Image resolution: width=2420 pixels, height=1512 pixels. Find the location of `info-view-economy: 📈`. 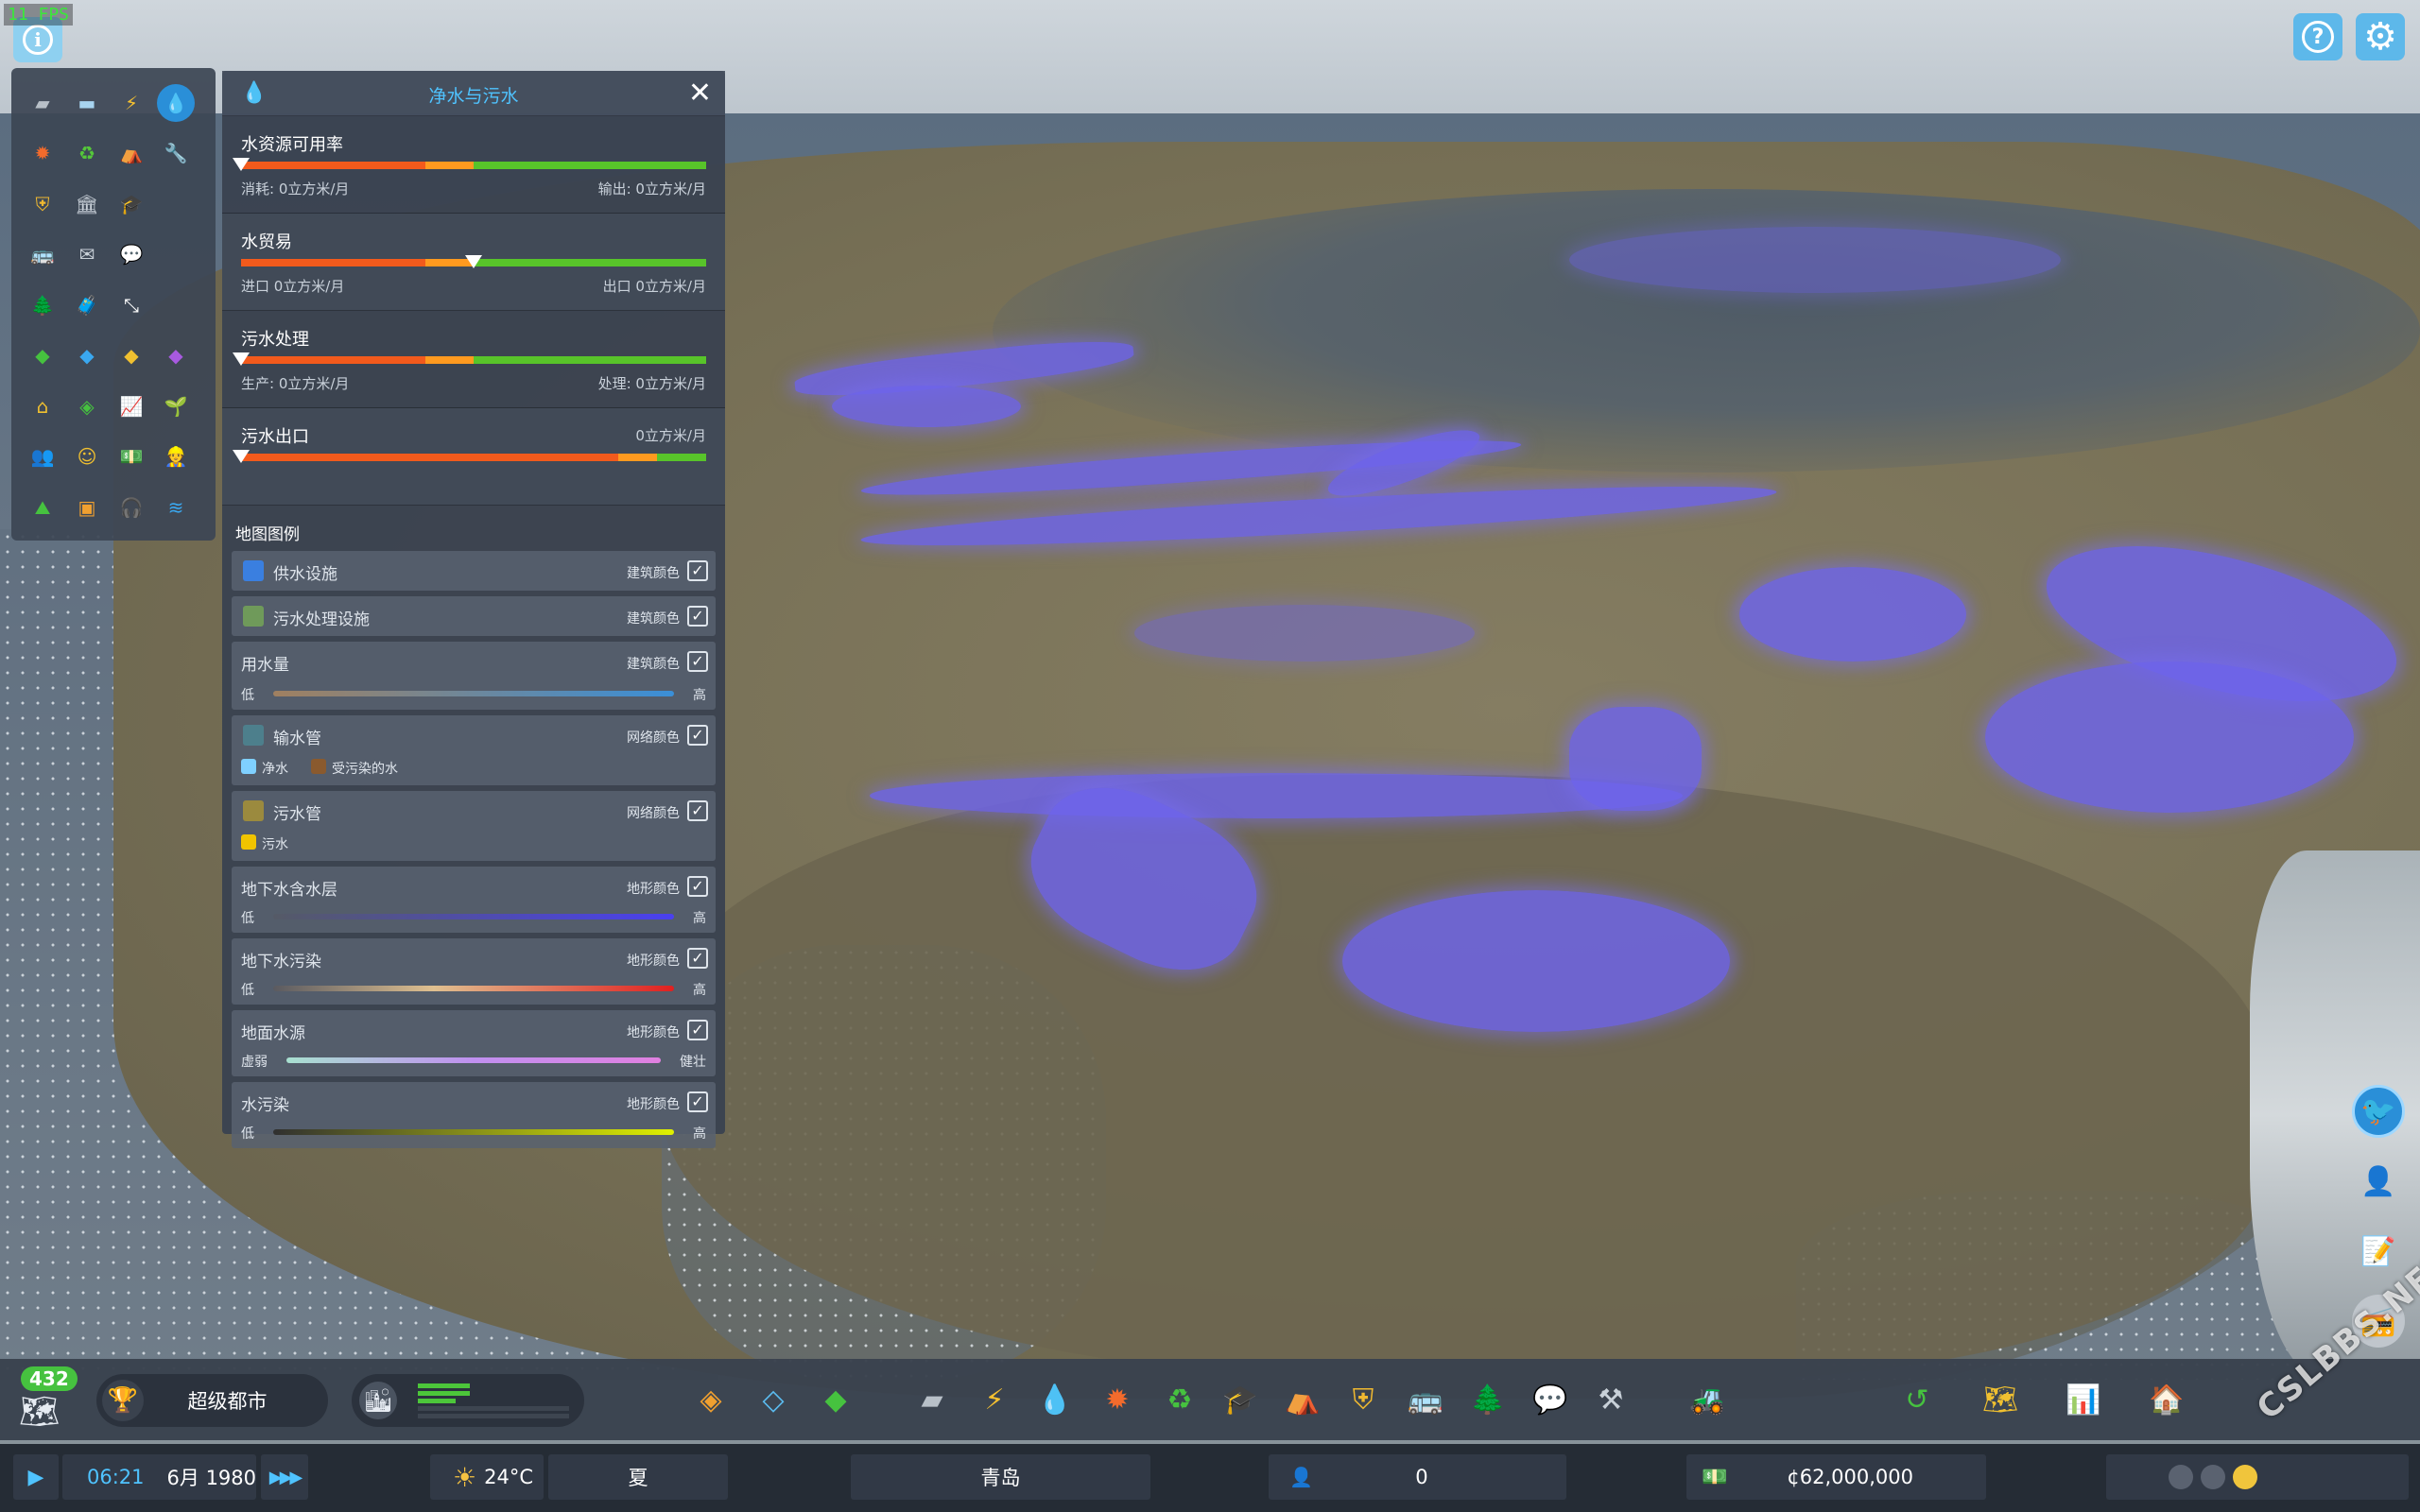

info-view-economy: 📈 is located at coordinates (131, 406).